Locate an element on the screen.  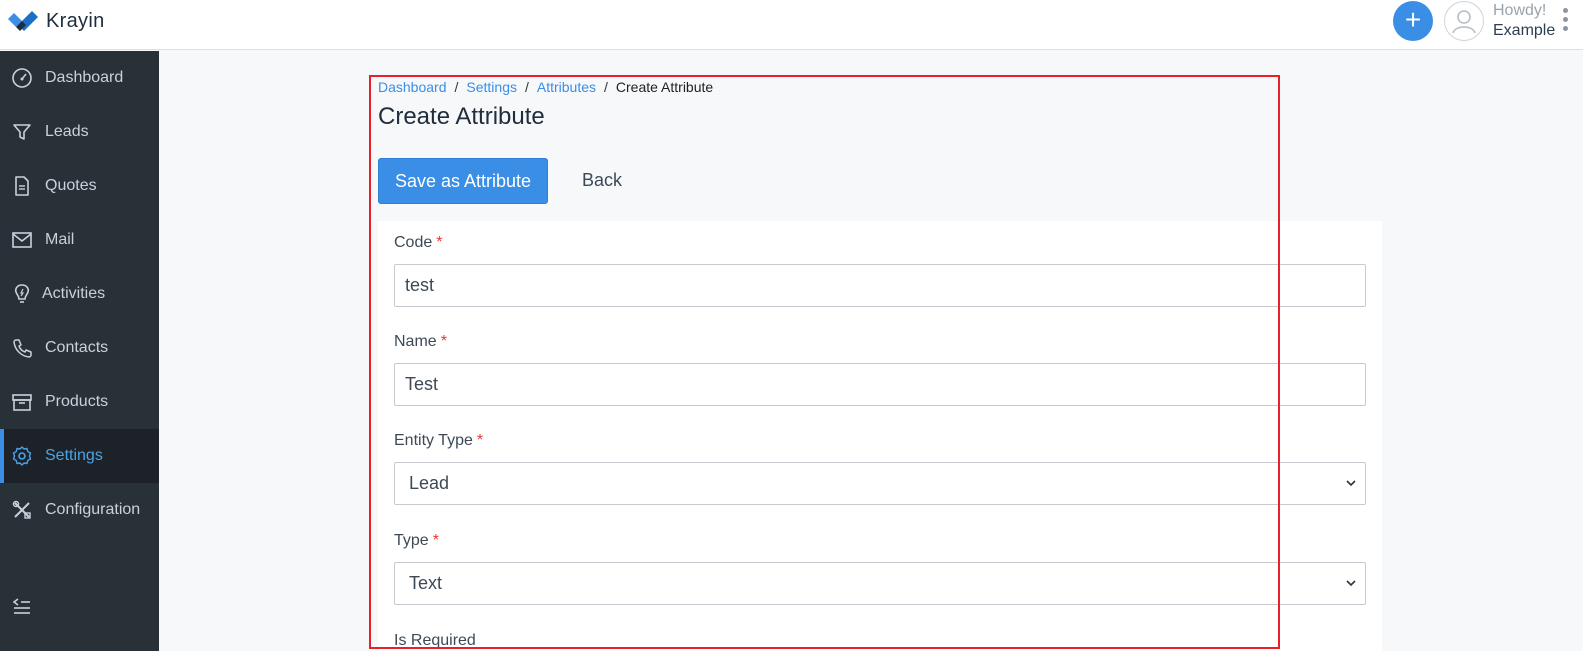
sidebar-item-label: Leads is located at coordinates (67, 131).